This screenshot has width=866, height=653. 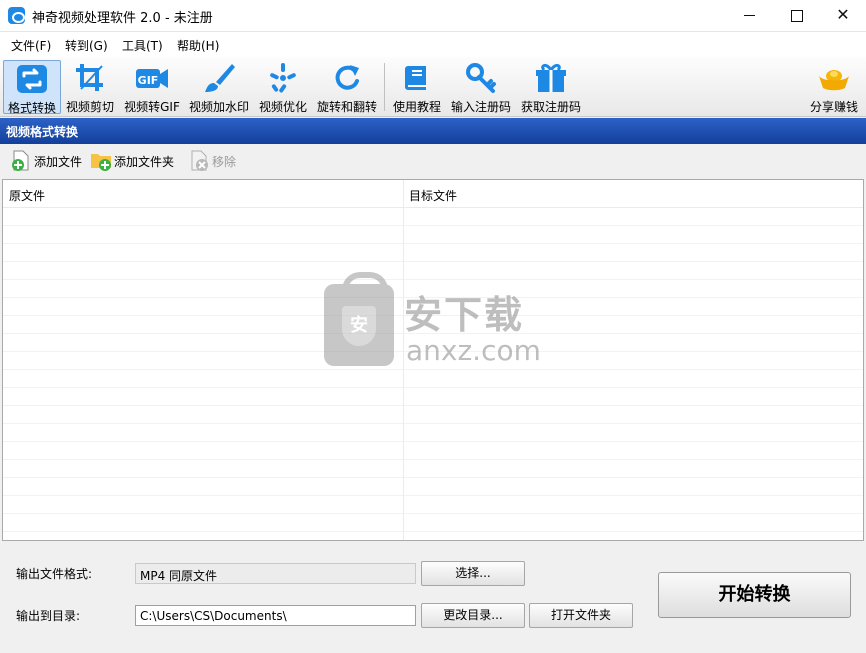 I want to click on table-header: 原文件 目标文件, so click(x=433, y=194).